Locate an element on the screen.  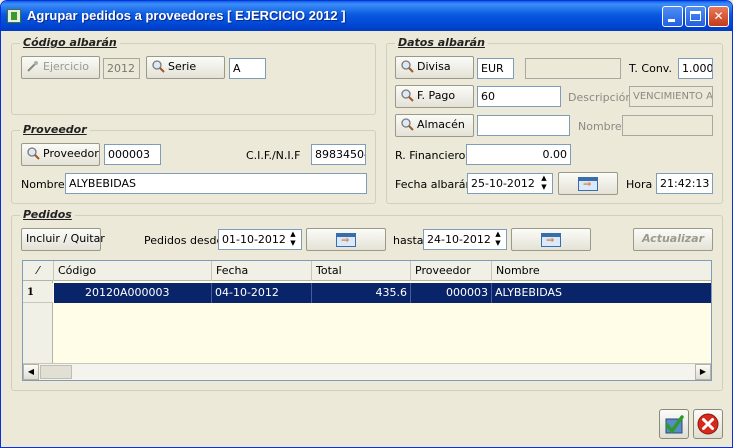
incluir-quitar-button: Incluir / Quitar is located at coordinates (63, 239).